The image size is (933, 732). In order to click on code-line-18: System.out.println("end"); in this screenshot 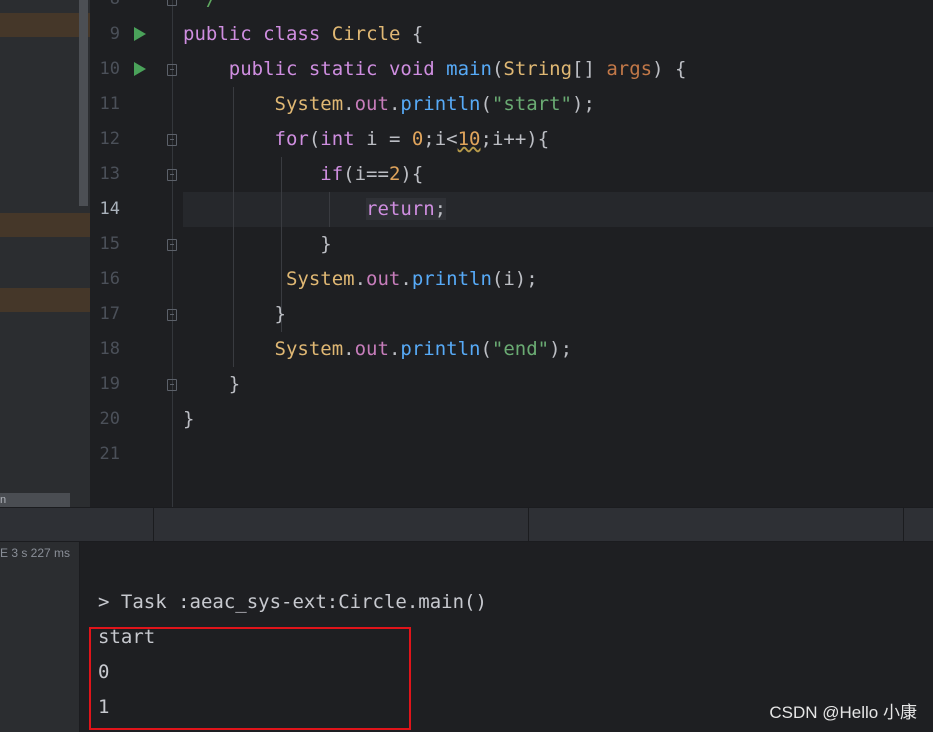, I will do `click(423, 349)`.